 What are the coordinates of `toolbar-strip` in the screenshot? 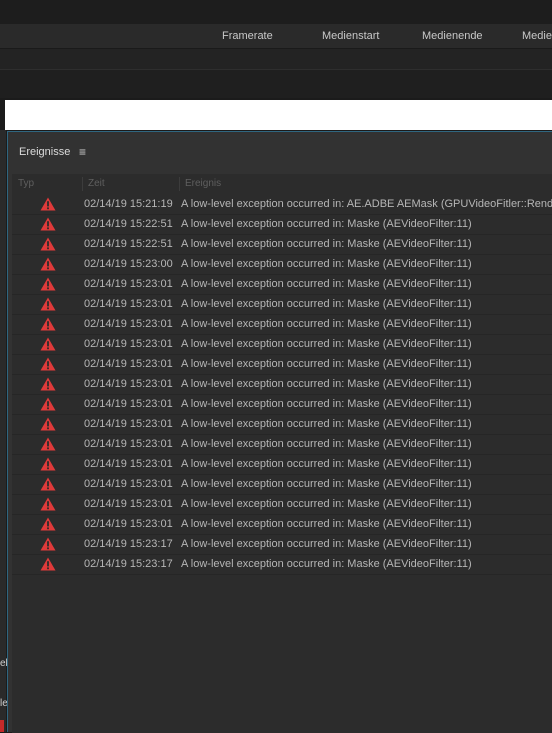 It's located at (276, 59).